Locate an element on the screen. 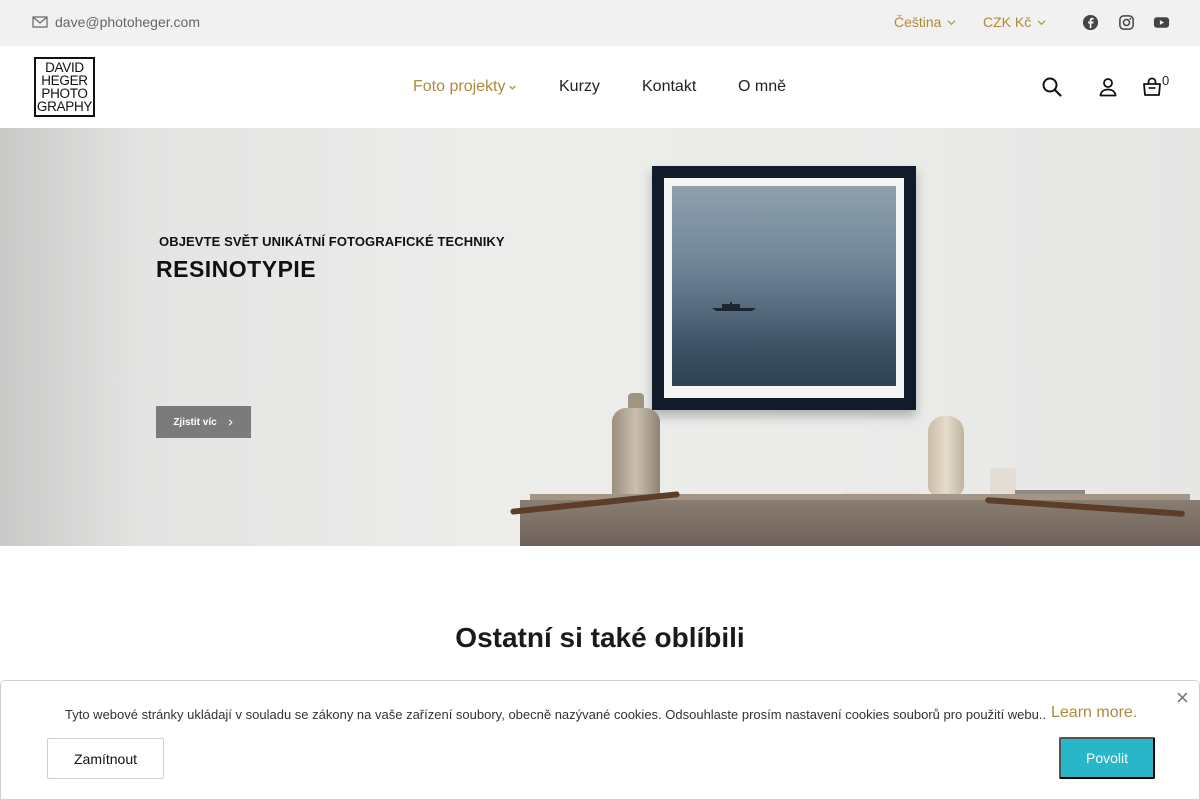 Image resolution: width=1200 pixels, height=800 pixels. learn-more-link: Learn more. is located at coordinates (1094, 713).